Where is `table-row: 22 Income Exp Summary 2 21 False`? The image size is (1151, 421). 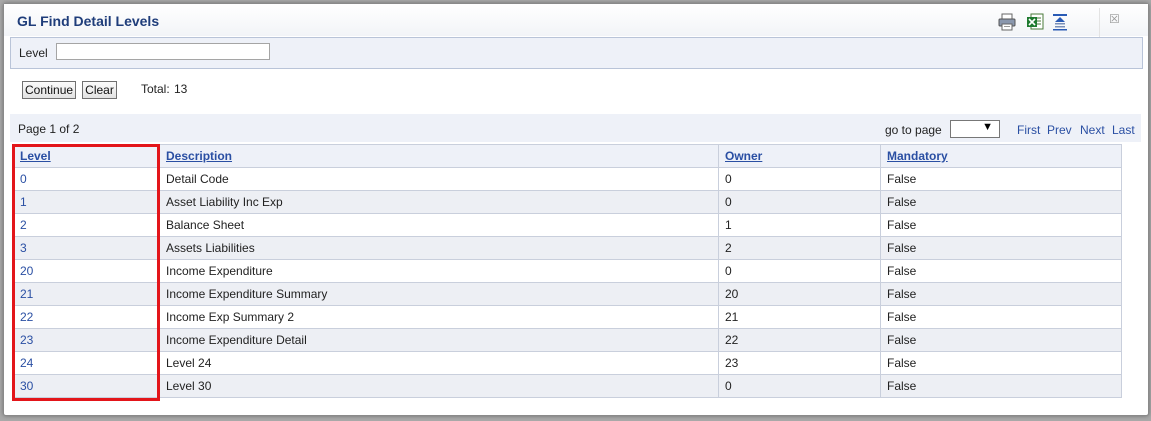 table-row: 22 Income Exp Summary 2 21 False is located at coordinates (567, 317).